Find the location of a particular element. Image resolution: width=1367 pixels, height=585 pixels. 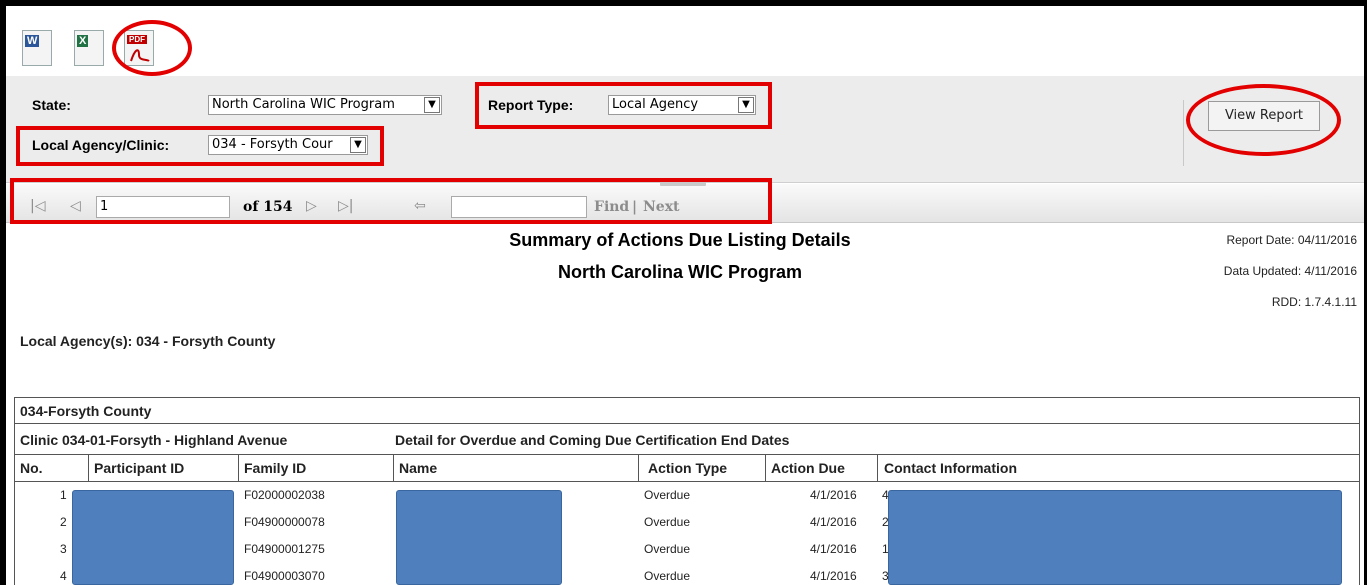

row-no: 4 is located at coordinates (63, 576).